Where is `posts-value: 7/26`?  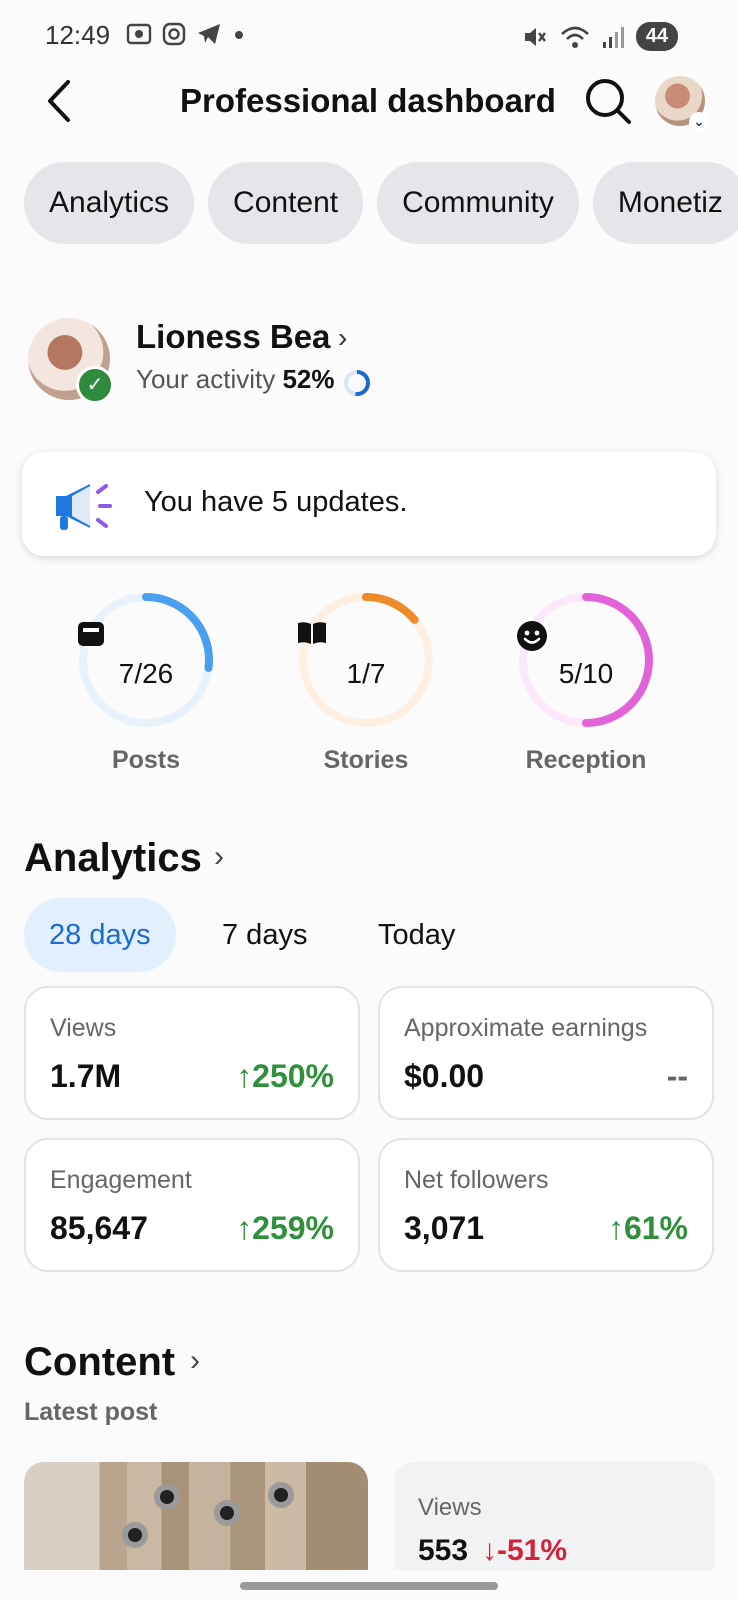 posts-value: 7/26 is located at coordinates (146, 673).